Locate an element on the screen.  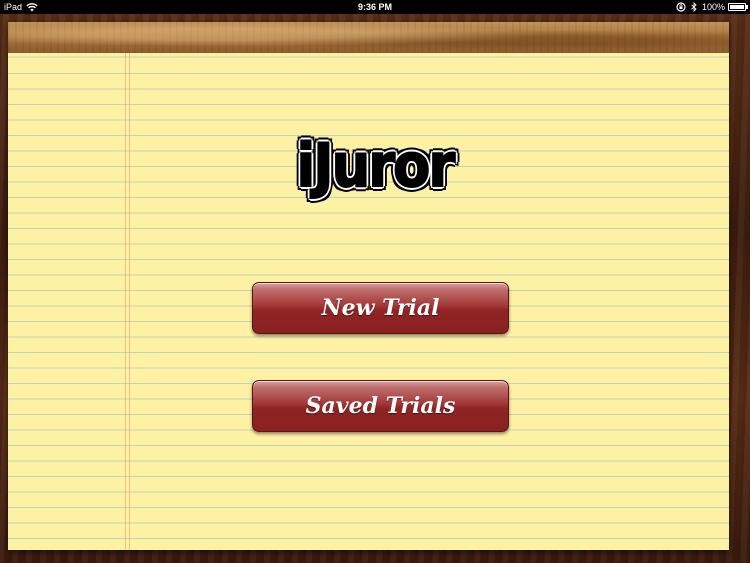
battery-percent: 100% is located at coordinates (713, 7).